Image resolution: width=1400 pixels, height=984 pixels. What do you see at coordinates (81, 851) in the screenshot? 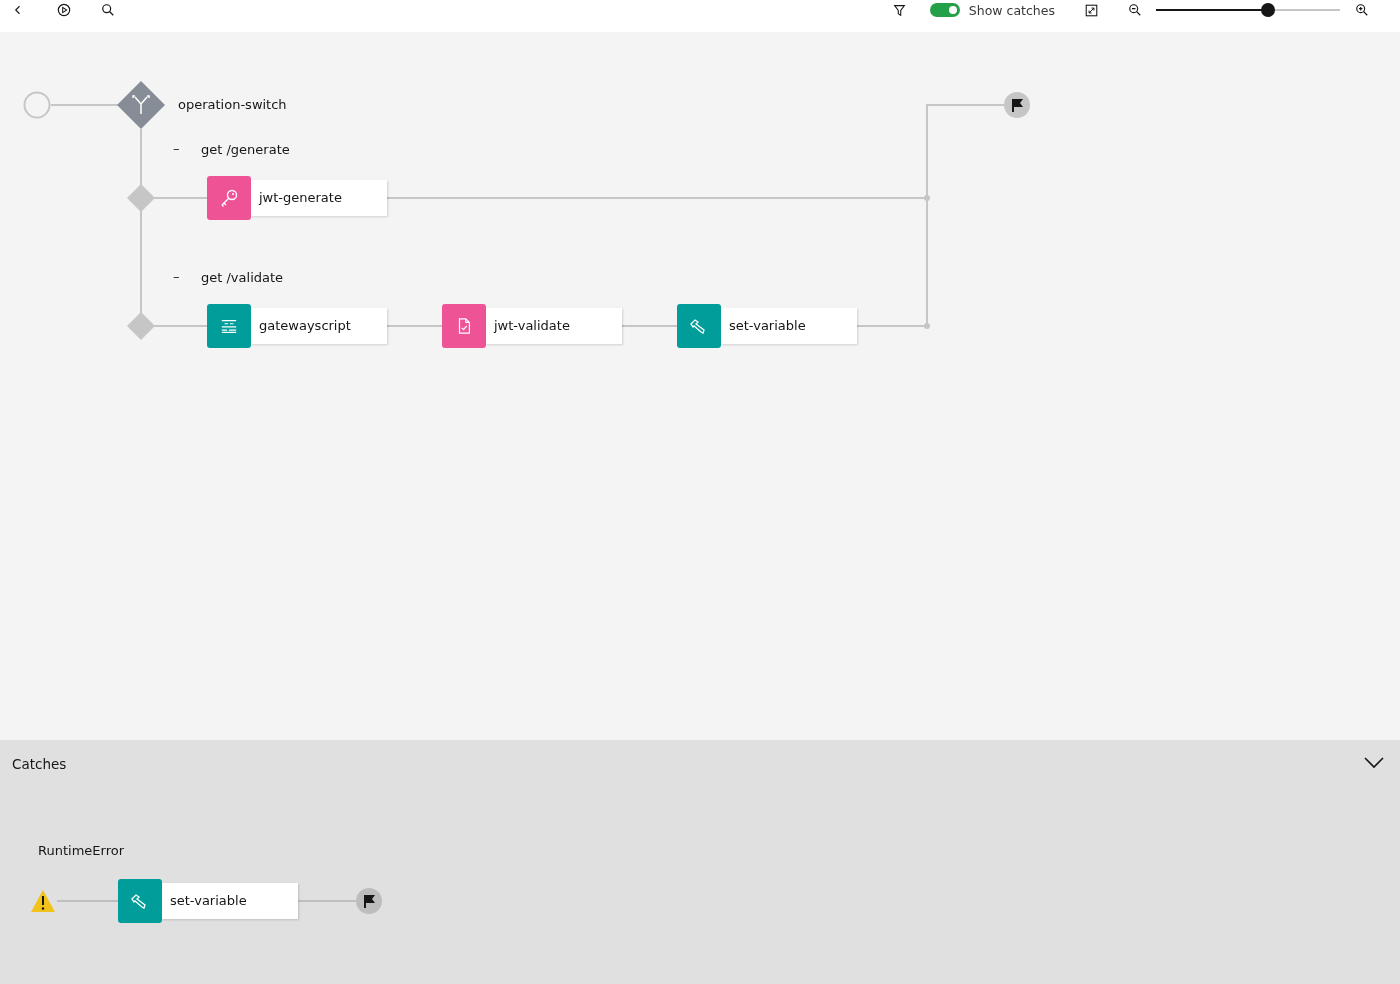
I see `error-label: RuntimeError` at bounding box center [81, 851].